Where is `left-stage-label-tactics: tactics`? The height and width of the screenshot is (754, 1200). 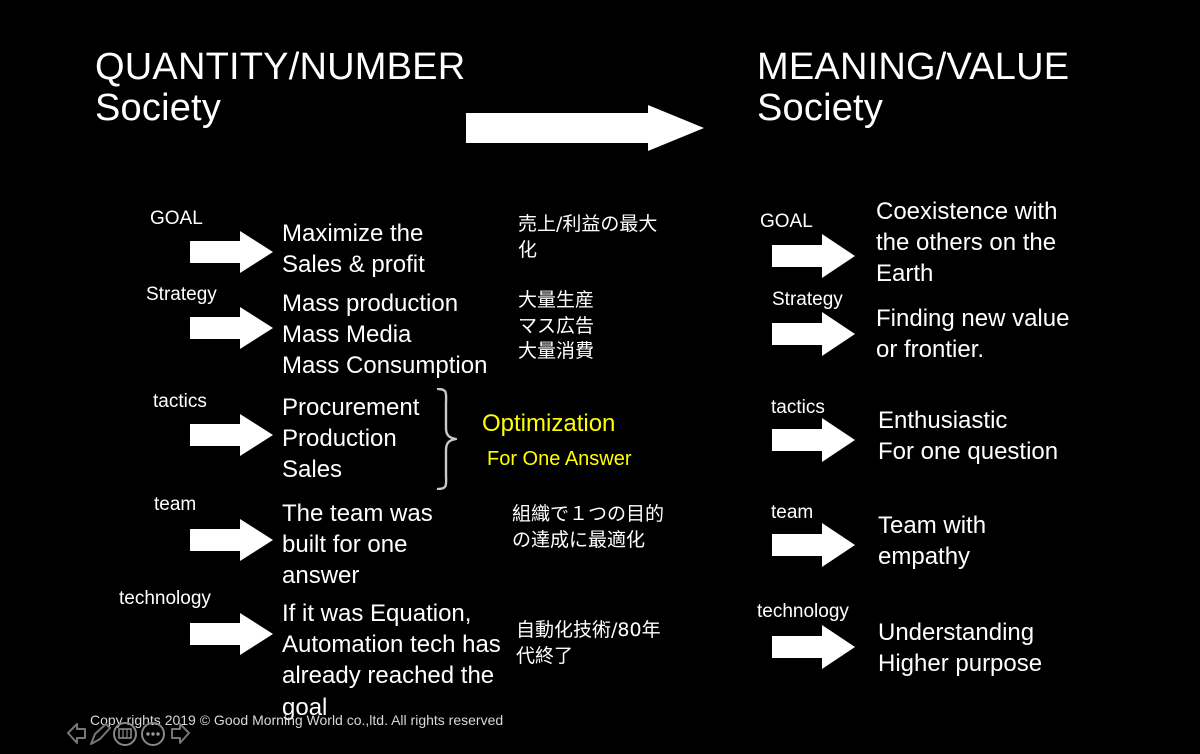
left-stage-label-tactics: tactics is located at coordinates (180, 401).